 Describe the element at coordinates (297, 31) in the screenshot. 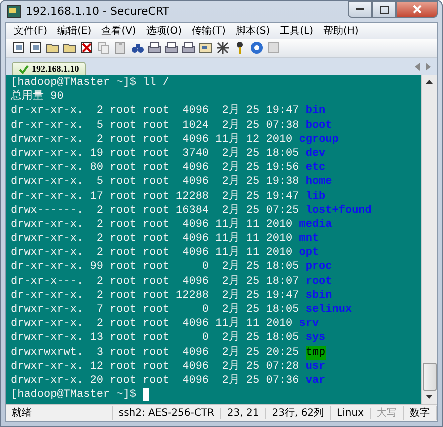

I see `menu-item: 工具(L)` at that location.